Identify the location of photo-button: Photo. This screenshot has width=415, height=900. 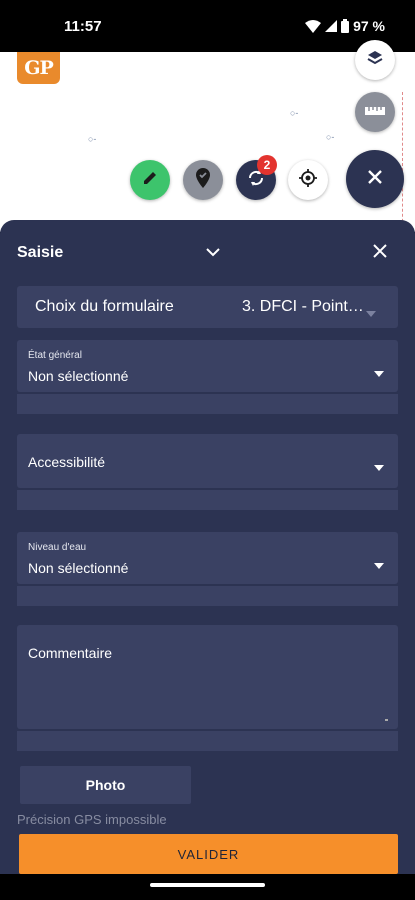
(105, 785).